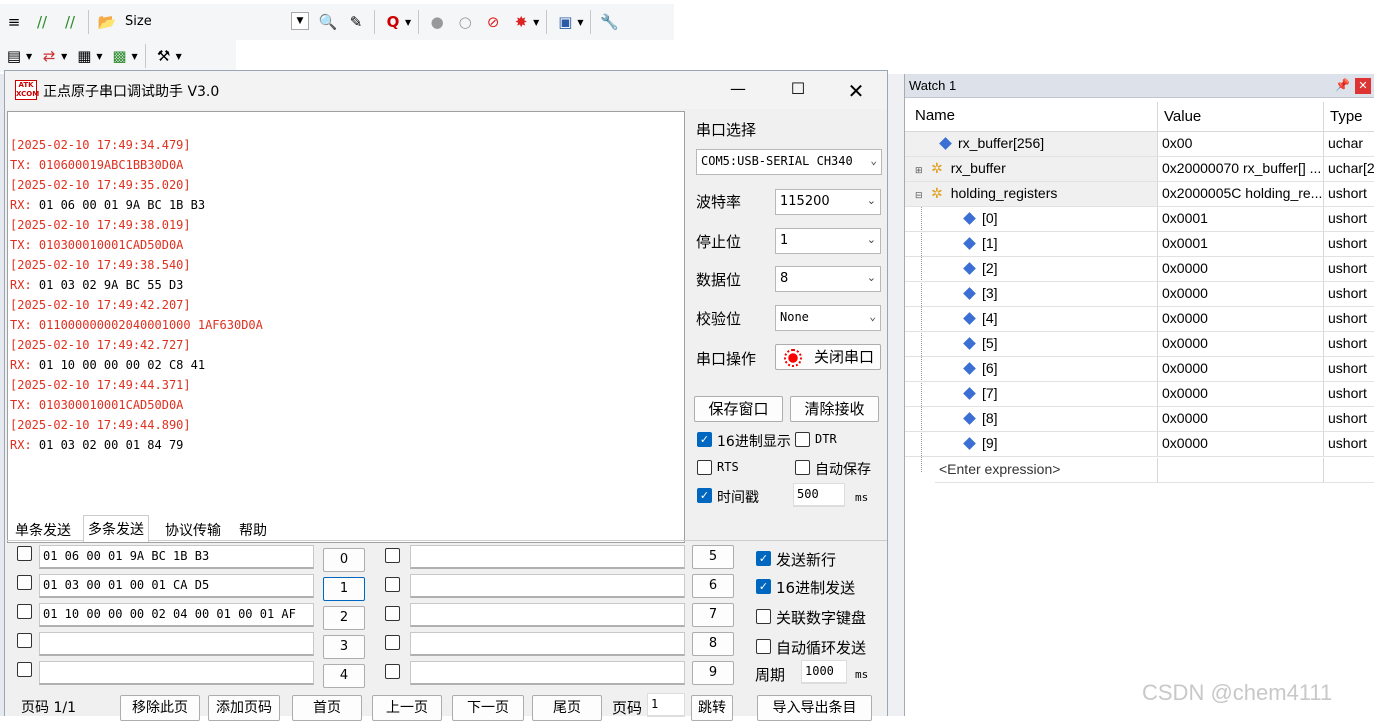 This screenshot has width=1374, height=721. What do you see at coordinates (344, 647) in the screenshot?
I see `multi-left-send-button: 3` at bounding box center [344, 647].